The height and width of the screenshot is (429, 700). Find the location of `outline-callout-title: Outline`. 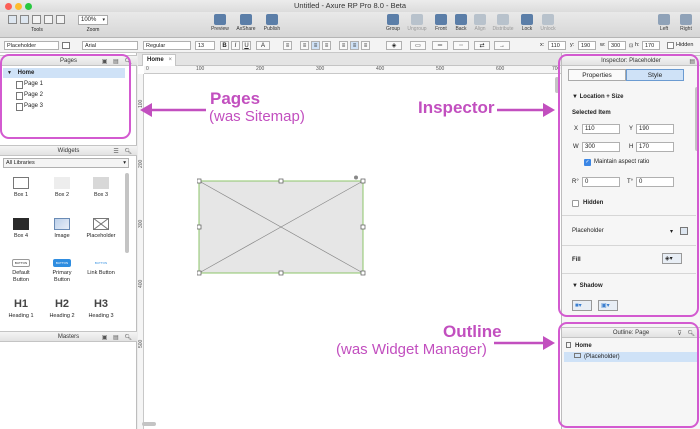

outline-callout-title: Outline is located at coordinates (472, 331).